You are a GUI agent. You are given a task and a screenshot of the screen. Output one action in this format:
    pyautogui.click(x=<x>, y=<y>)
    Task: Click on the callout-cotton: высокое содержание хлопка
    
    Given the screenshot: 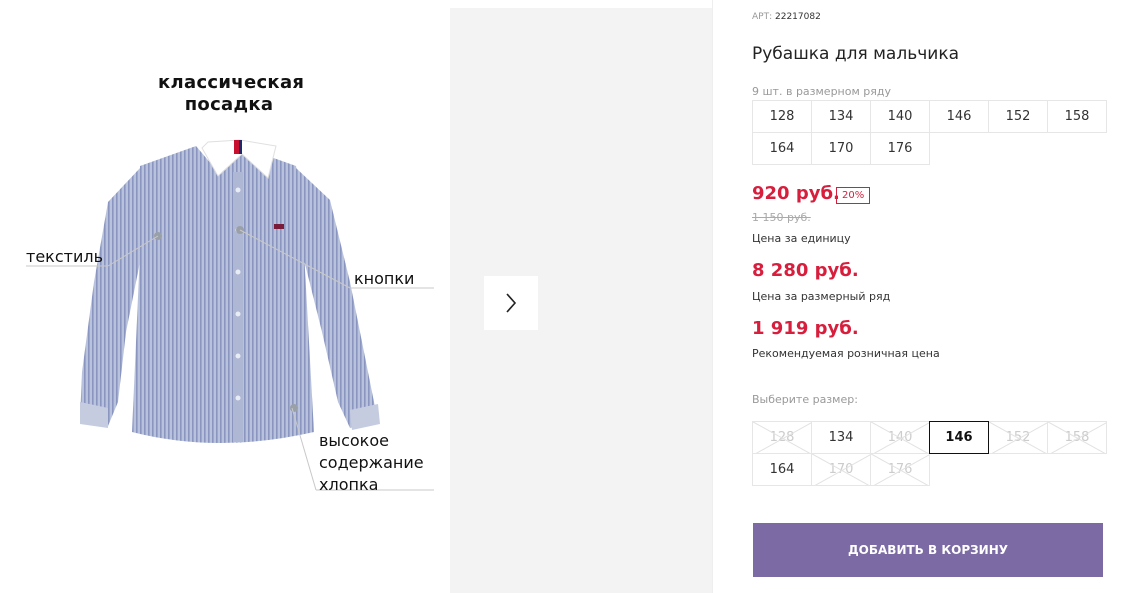 What is the action you would take?
    pyautogui.click(x=371, y=463)
    